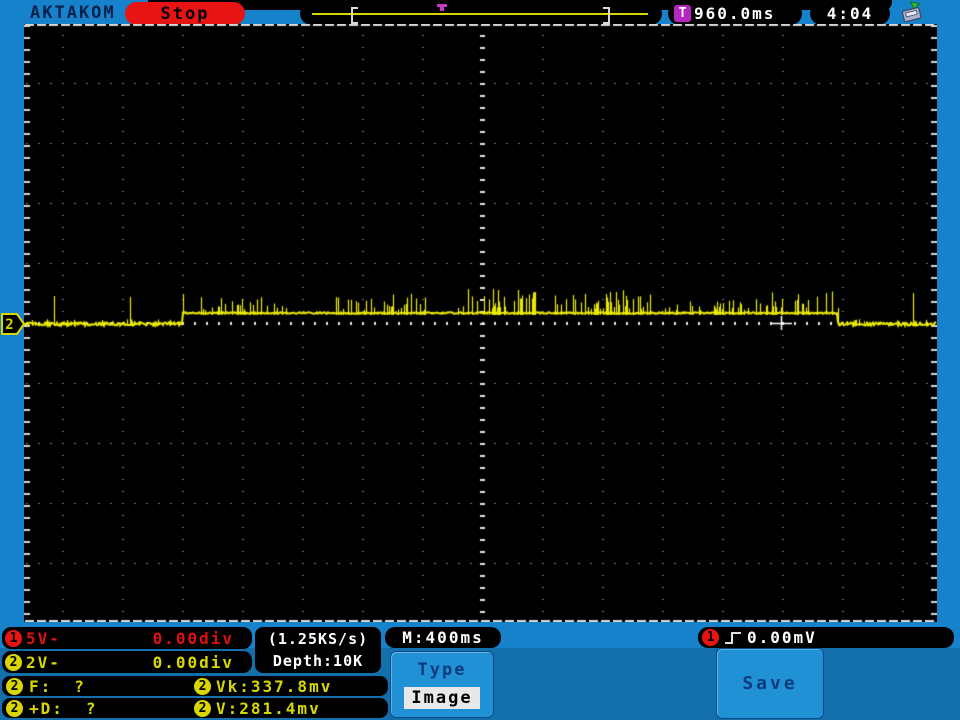 This screenshot has width=960, height=720. Describe the element at coordinates (826, 637) in the screenshot. I see `trigger-level-readout: 1 0.00mV` at that location.